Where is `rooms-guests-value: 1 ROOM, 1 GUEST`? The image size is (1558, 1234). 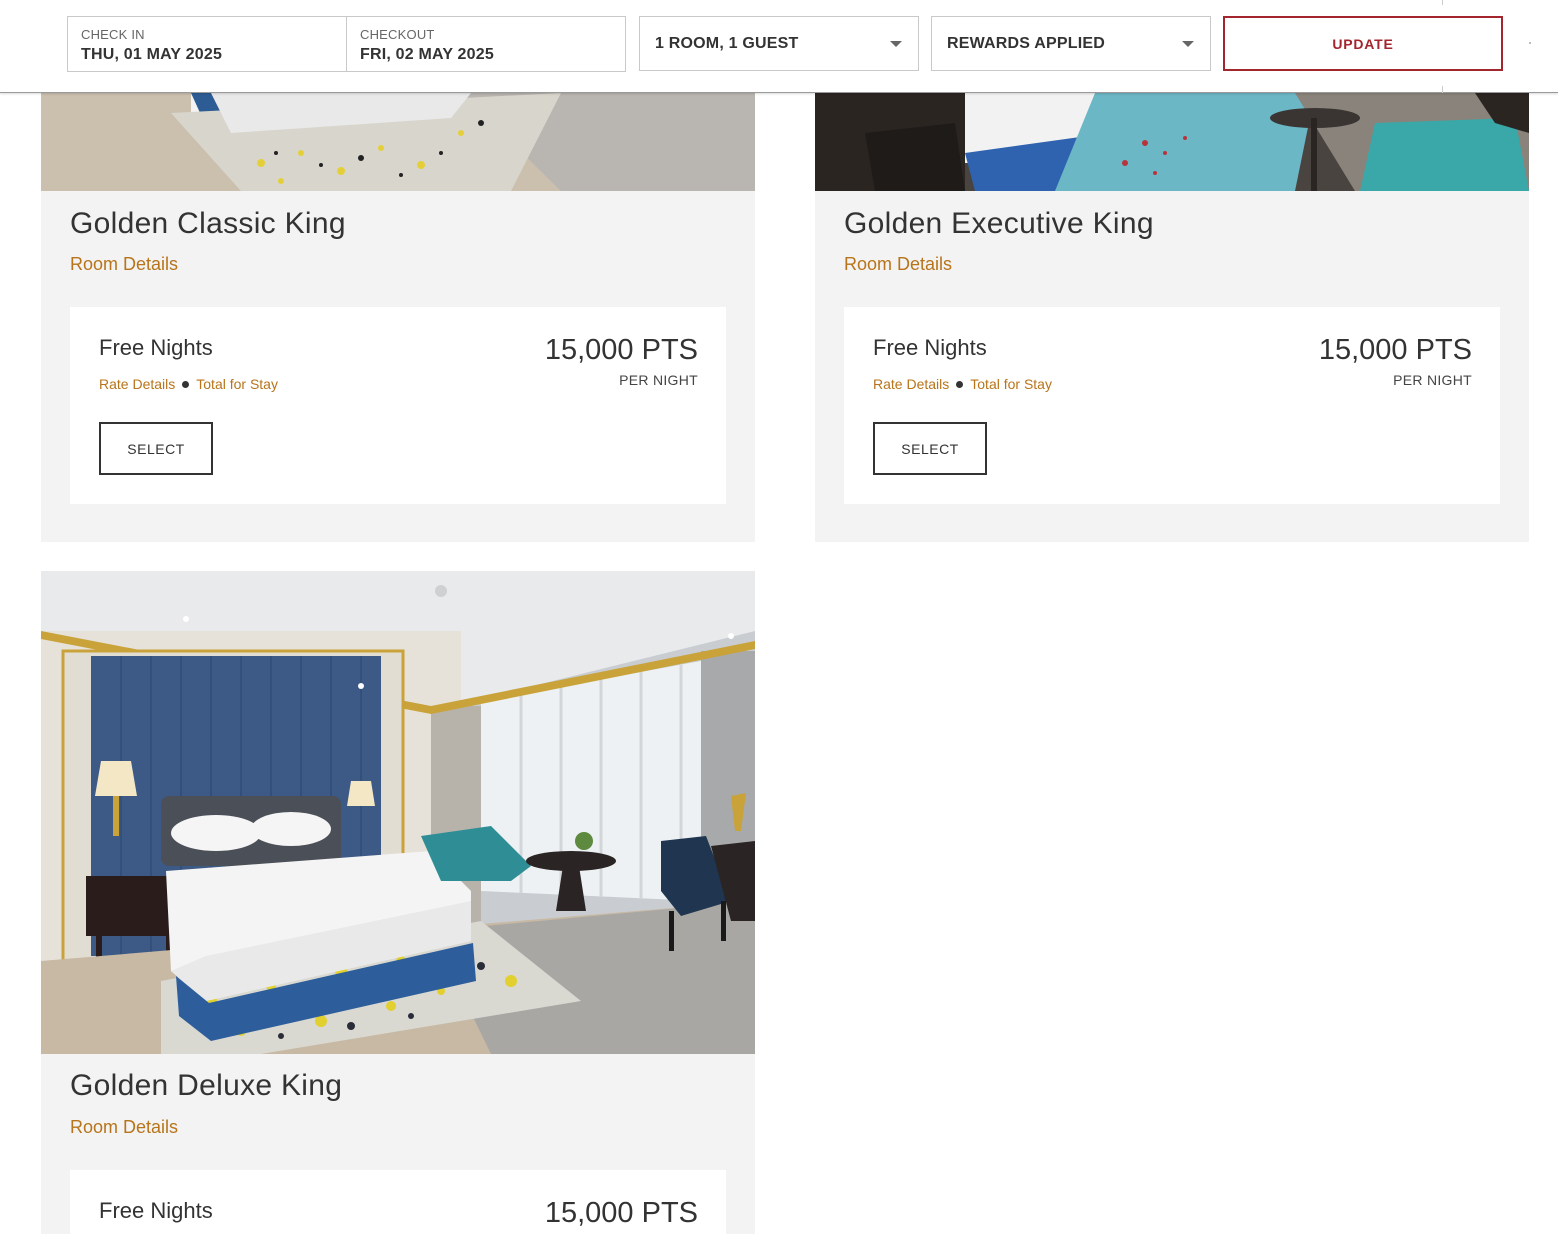
rooms-guests-value: 1 ROOM, 1 GUEST is located at coordinates (727, 43).